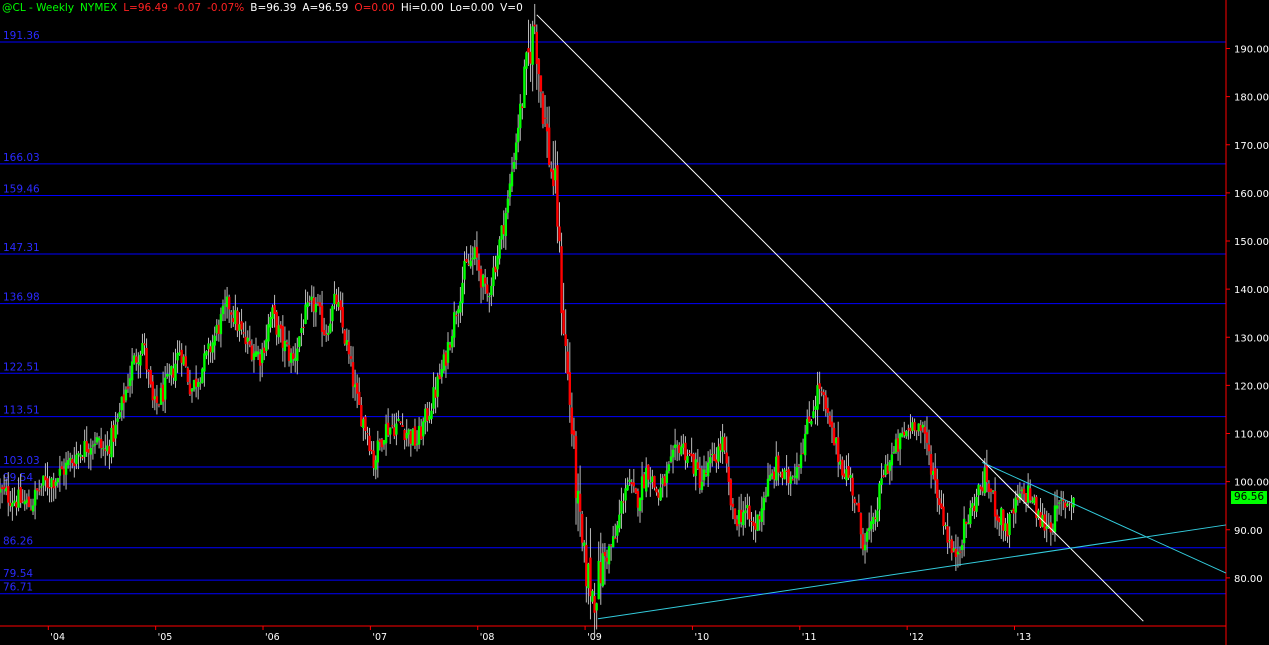 This screenshot has height=645, width=1269. Describe the element at coordinates (21, 248) in the screenshot. I see `level-label-3: 147.31` at that location.